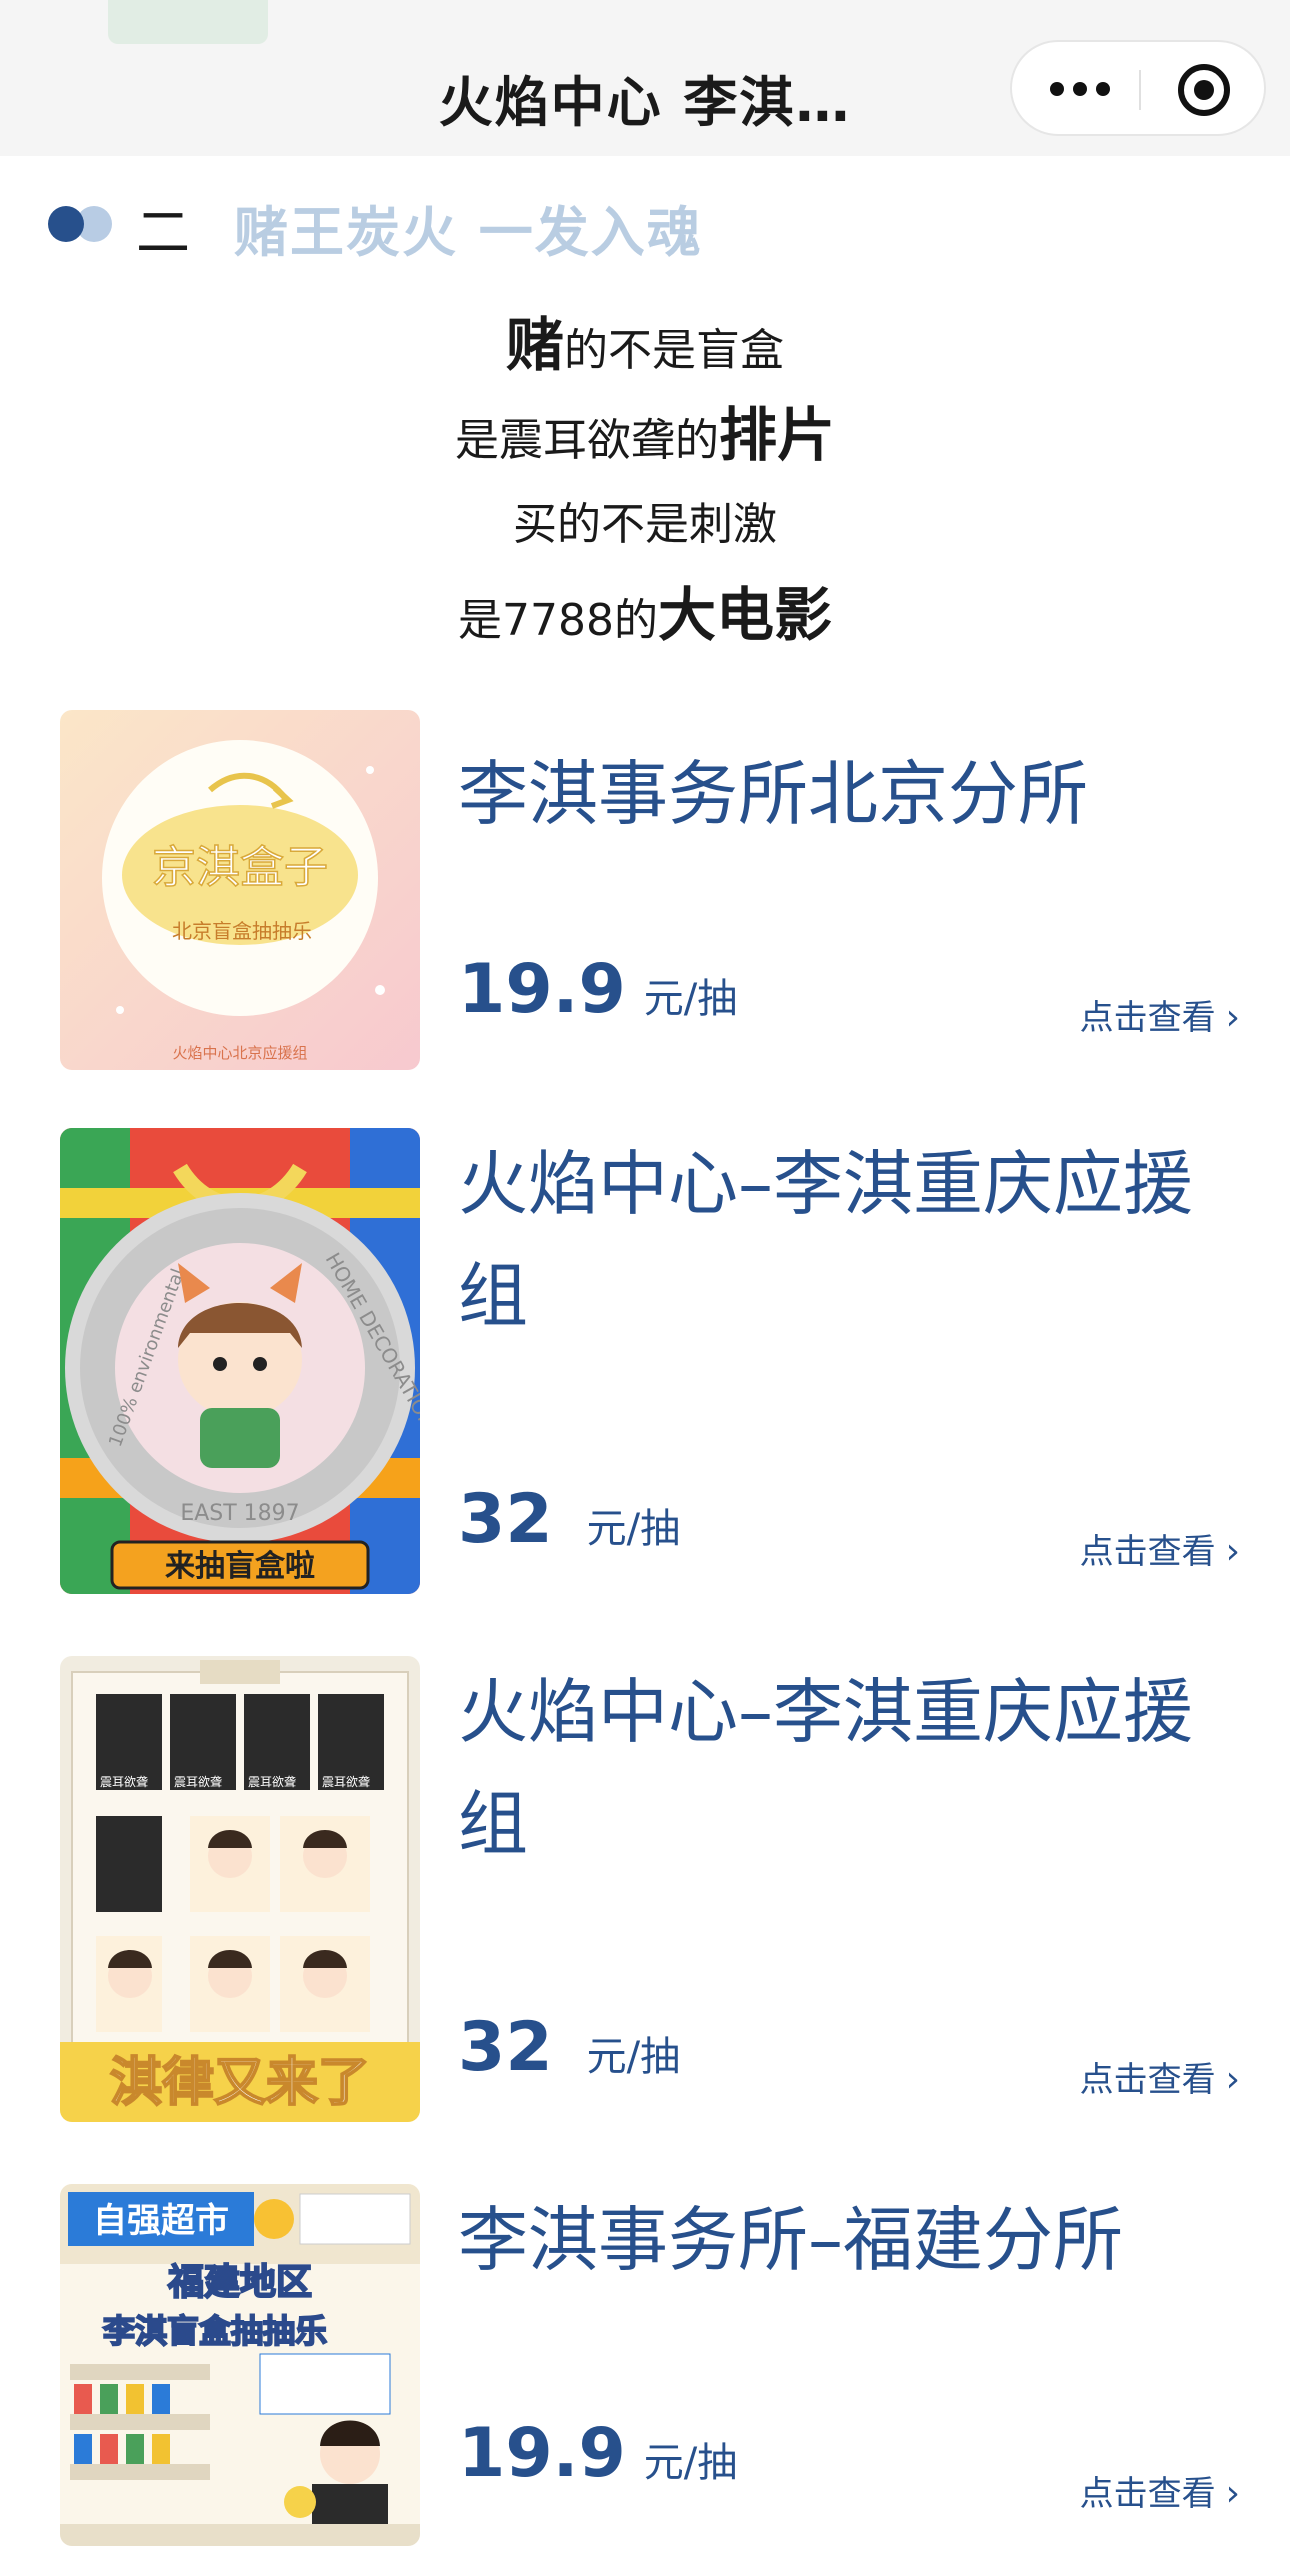  I want to click on svg-text: 京淇盒子, so click(240, 867).